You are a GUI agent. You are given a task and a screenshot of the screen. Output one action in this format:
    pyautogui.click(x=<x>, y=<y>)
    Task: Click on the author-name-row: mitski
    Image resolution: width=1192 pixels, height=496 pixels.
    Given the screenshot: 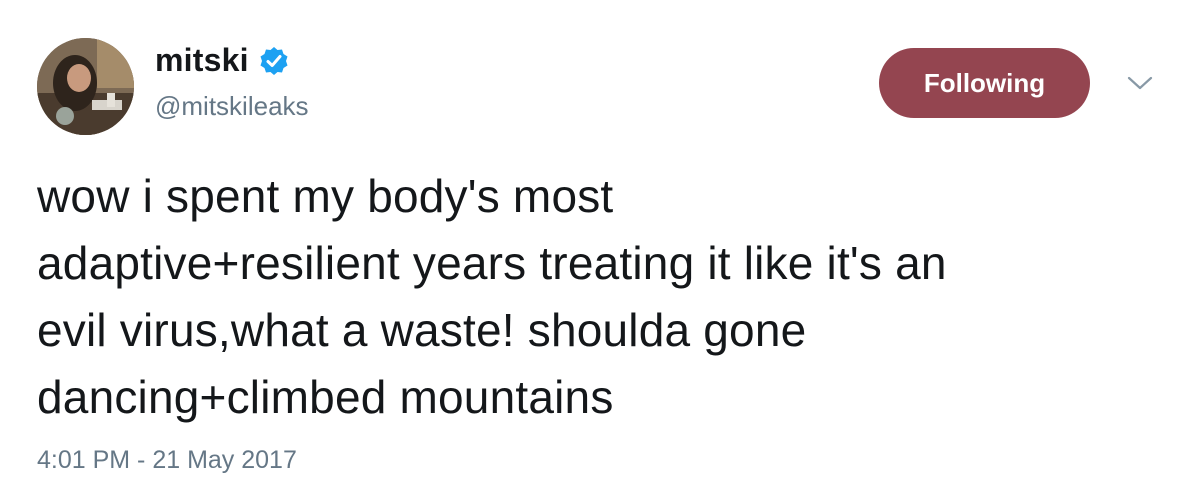 What is the action you would take?
    pyautogui.click(x=222, y=60)
    